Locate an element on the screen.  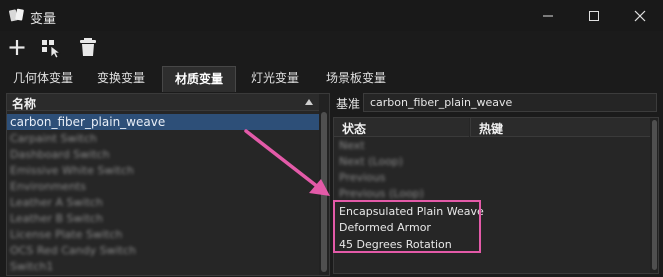
select-objects-button is located at coordinates (52, 47).